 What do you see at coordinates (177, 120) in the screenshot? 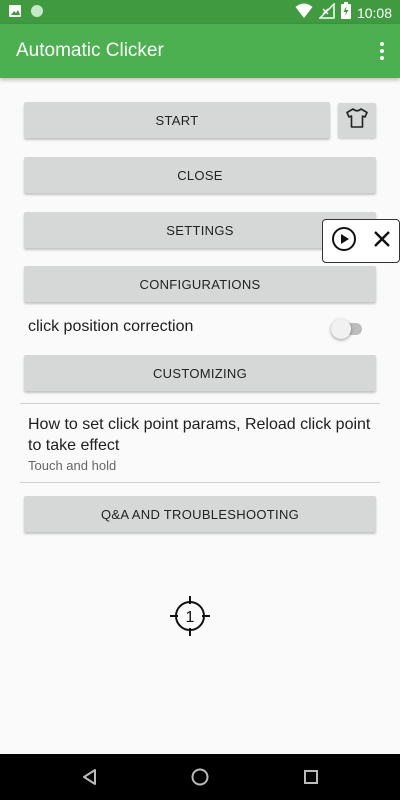
I see `start-button: START` at bounding box center [177, 120].